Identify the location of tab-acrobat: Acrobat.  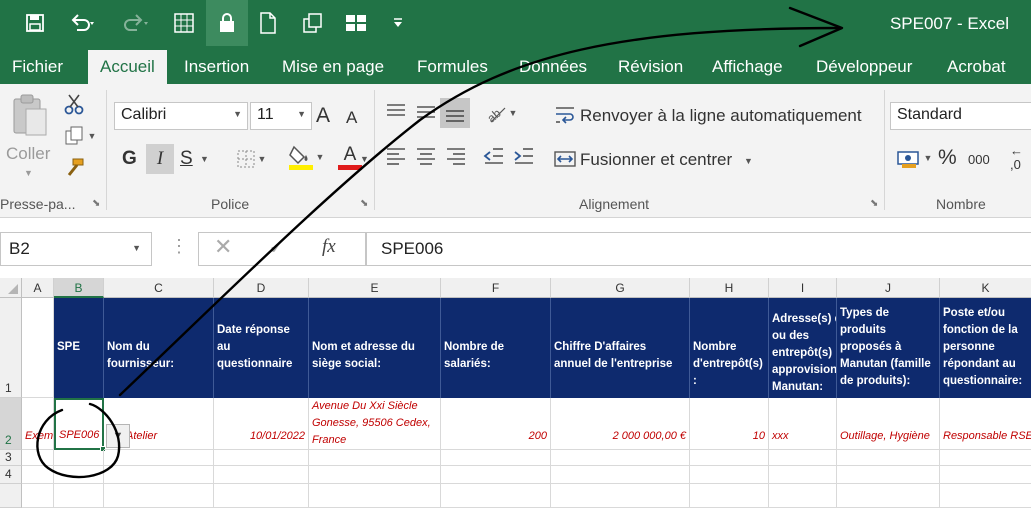
(976, 67).